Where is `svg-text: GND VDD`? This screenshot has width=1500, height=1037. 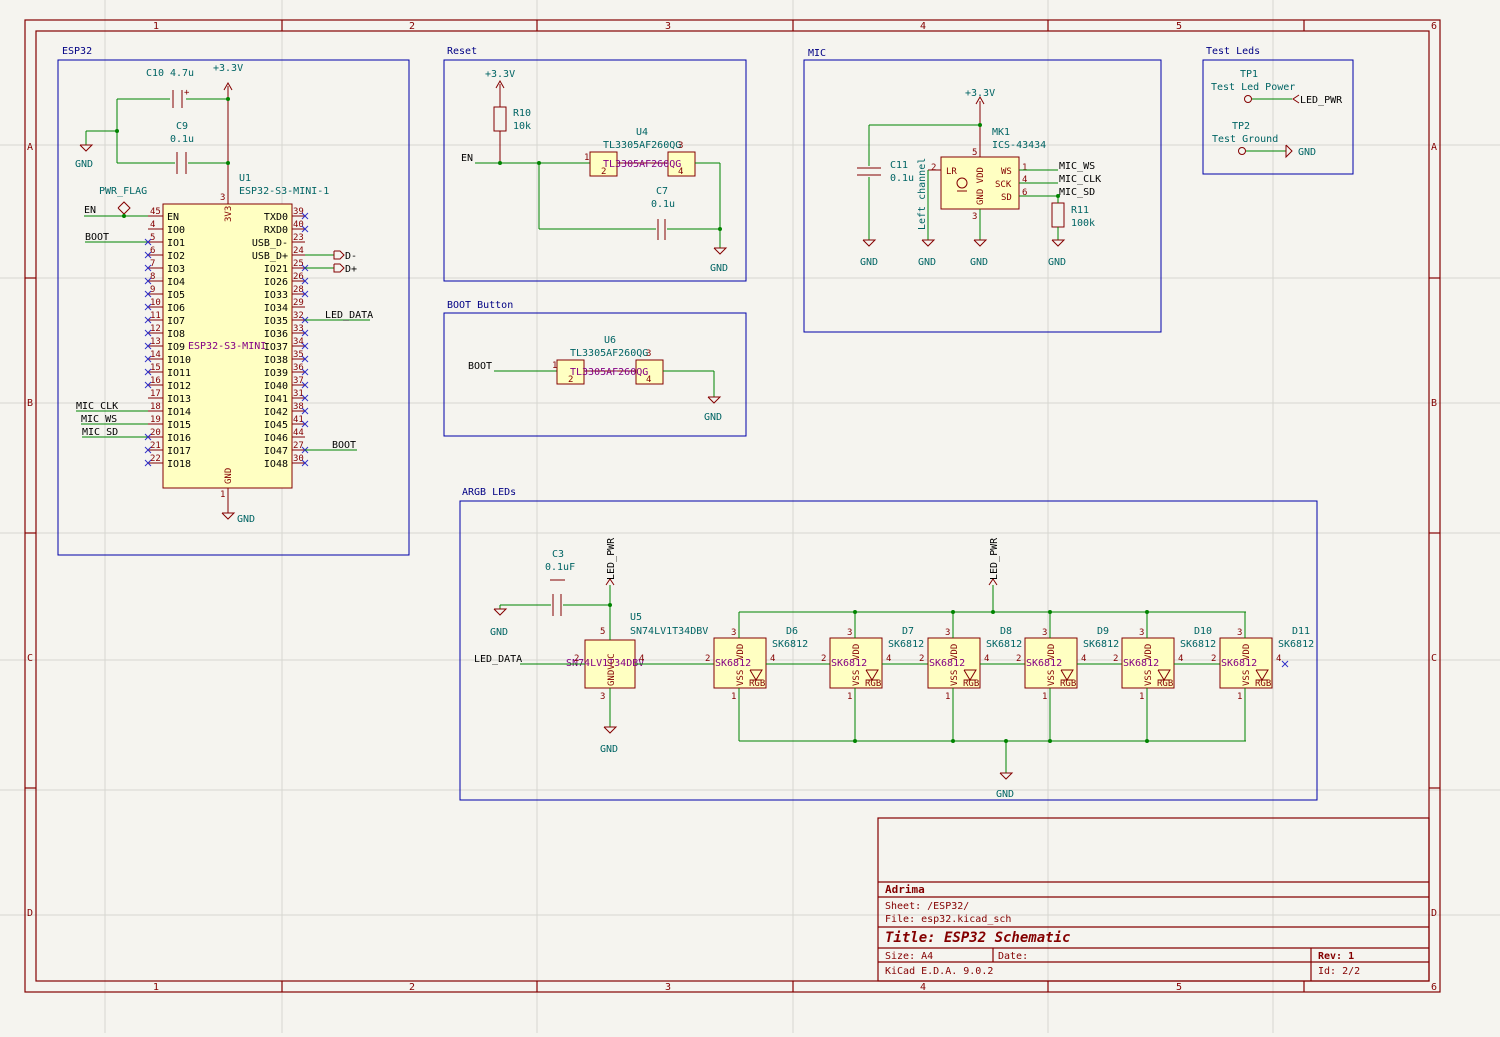
svg-text: GND VDD is located at coordinates (981, 186).